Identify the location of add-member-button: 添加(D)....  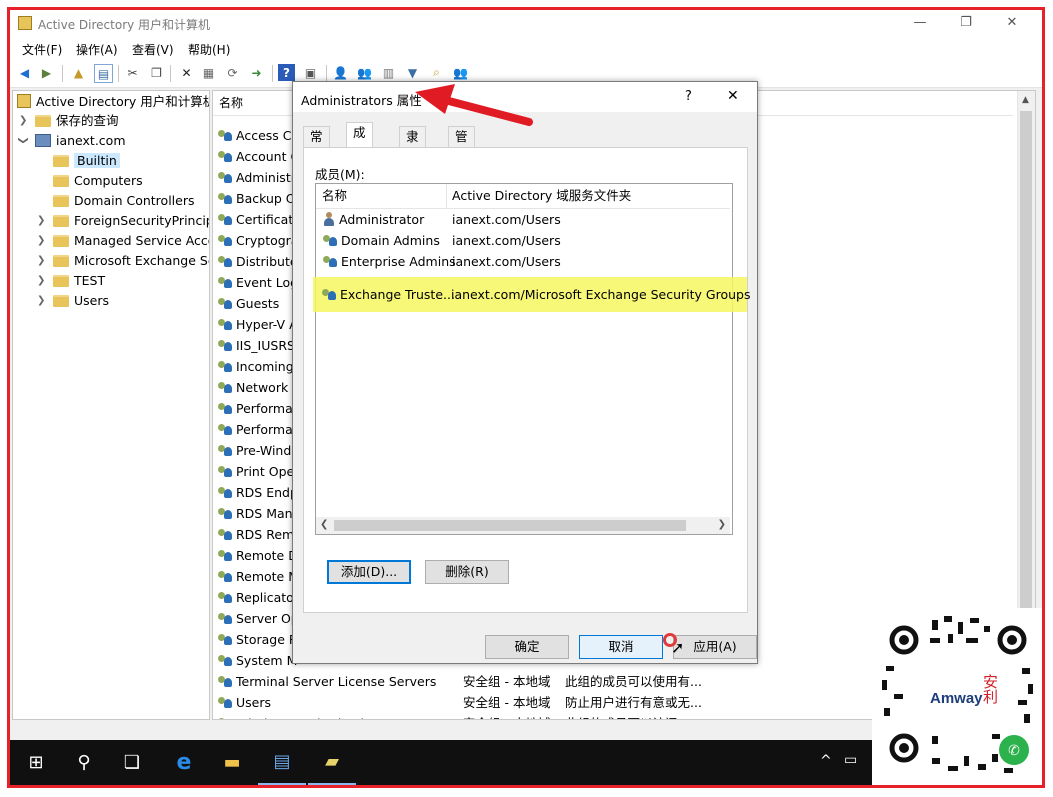
(369, 572).